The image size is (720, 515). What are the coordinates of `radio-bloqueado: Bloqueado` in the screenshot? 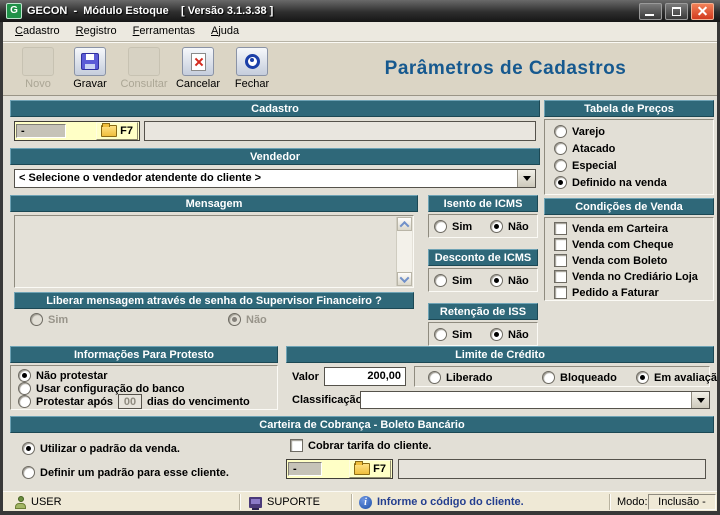 It's located at (579, 377).